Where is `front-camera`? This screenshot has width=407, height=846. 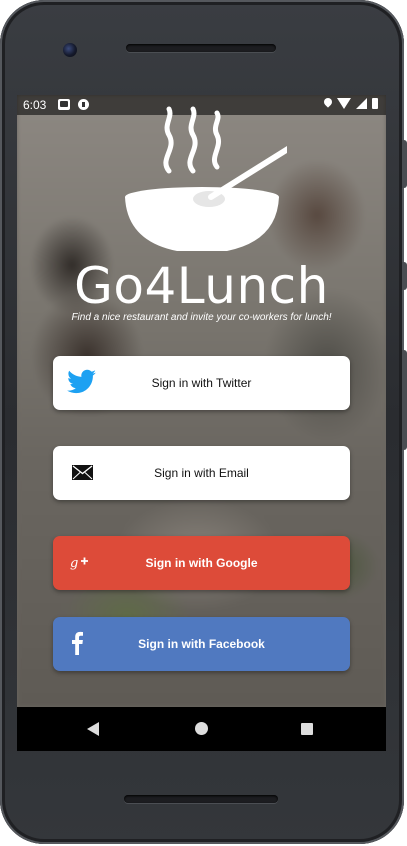
front-camera is located at coordinates (70, 50).